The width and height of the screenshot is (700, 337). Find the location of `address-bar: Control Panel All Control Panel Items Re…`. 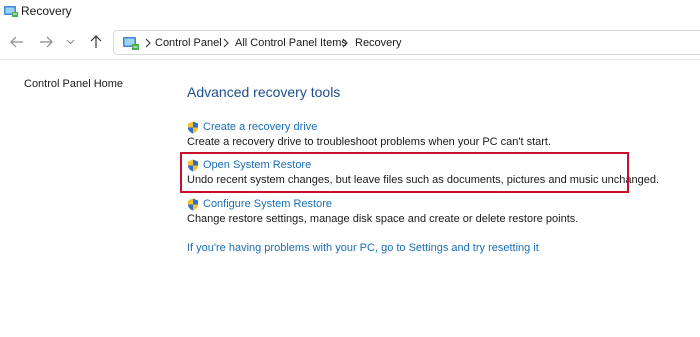

address-bar: Control Panel All Control Panel Items Re… is located at coordinates (406, 42).